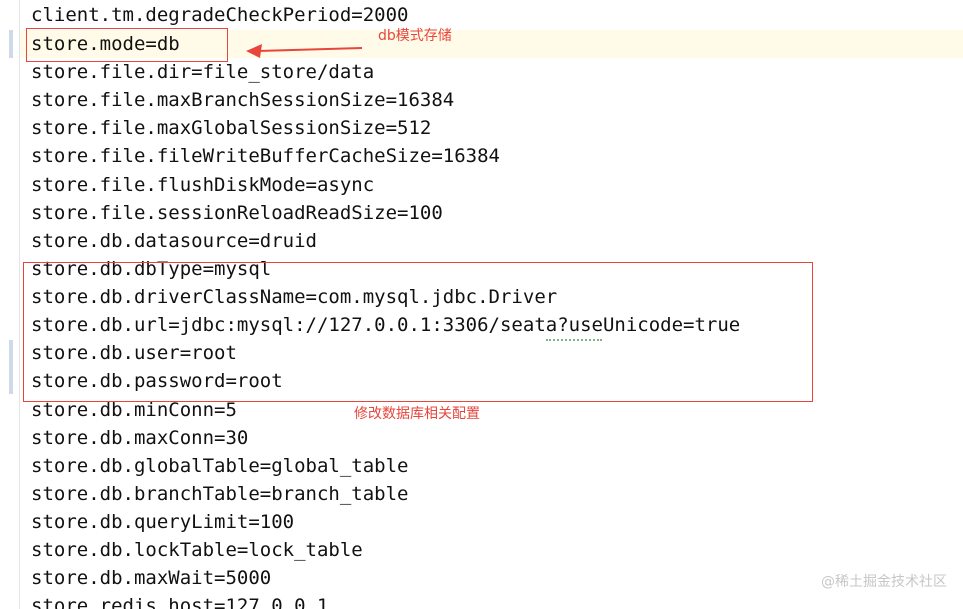  I want to click on editor-gutter, so click(10, 304).